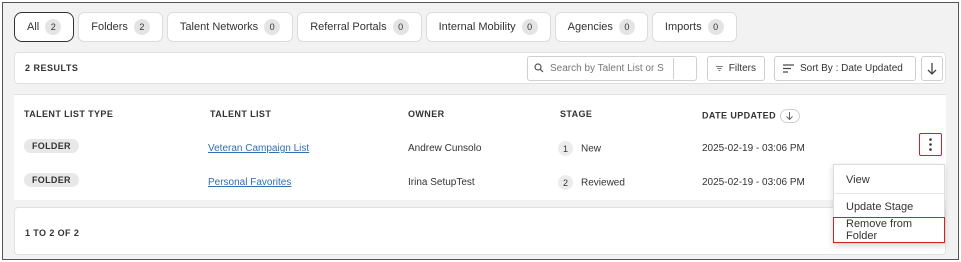 This screenshot has width=961, height=262. I want to click on column-header-stage: STAGE, so click(576, 114).